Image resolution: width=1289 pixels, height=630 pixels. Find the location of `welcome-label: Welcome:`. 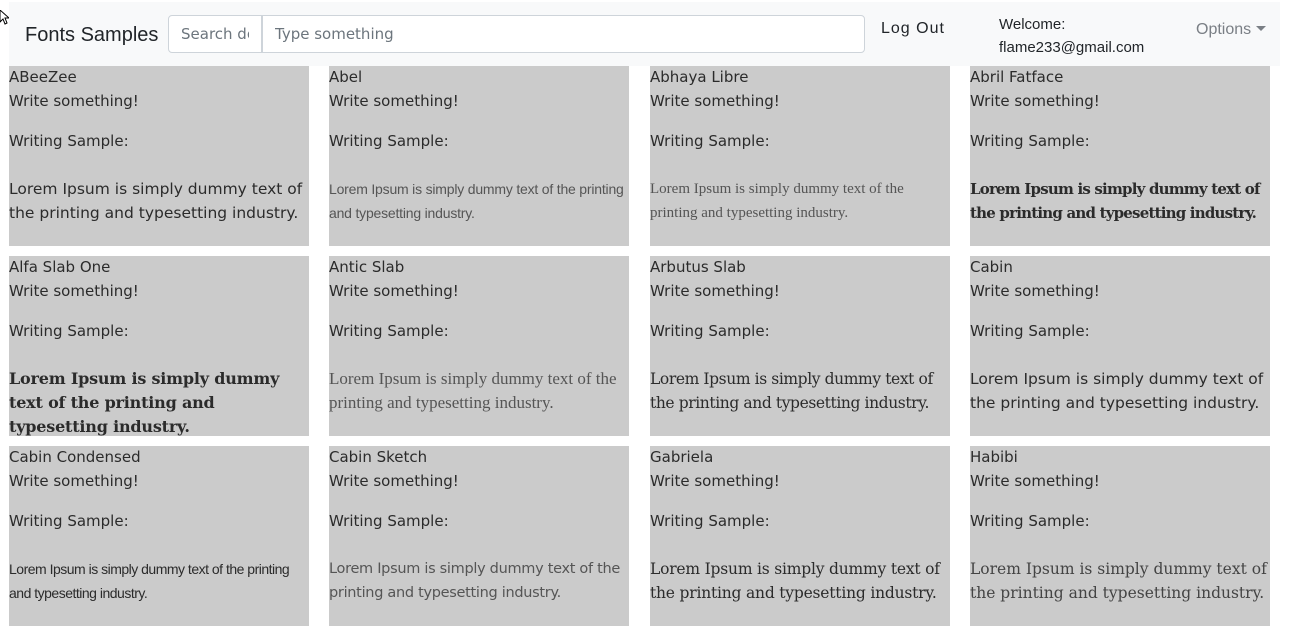

welcome-label: Welcome: is located at coordinates (1032, 24).